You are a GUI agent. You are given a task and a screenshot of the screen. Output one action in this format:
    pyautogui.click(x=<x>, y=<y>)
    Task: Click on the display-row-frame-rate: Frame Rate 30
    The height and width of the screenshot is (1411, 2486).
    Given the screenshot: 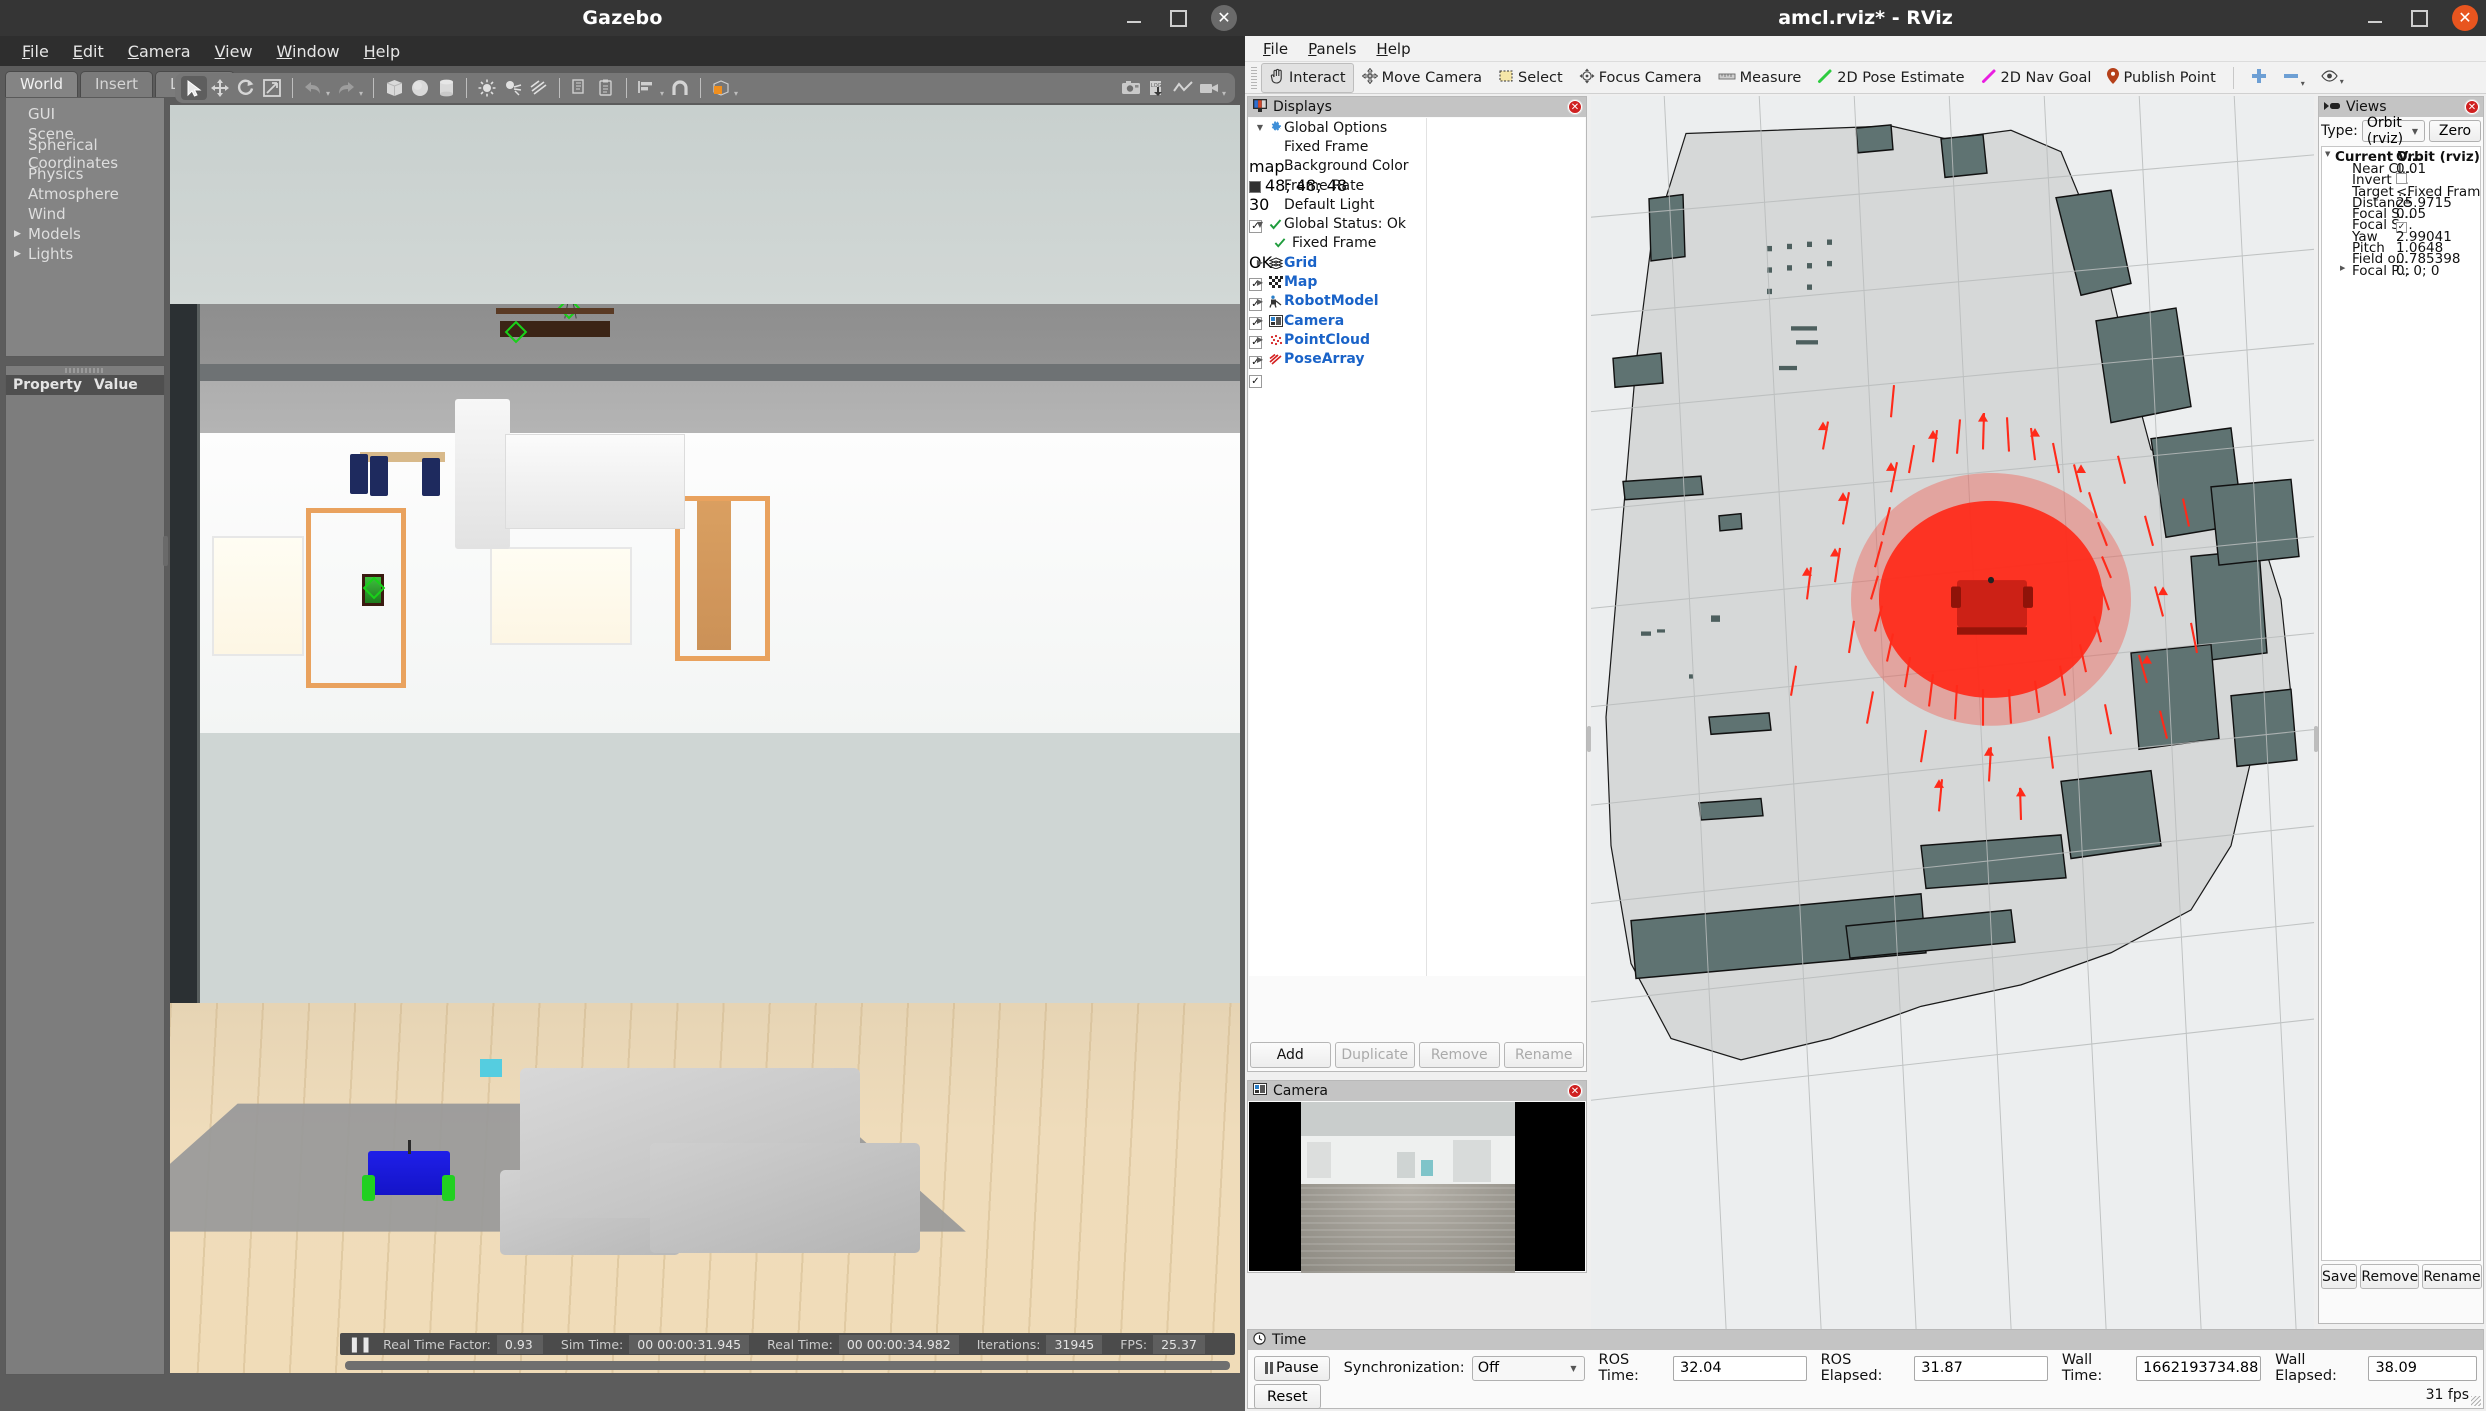 What is the action you would take?
    pyautogui.click(x=1417, y=195)
    